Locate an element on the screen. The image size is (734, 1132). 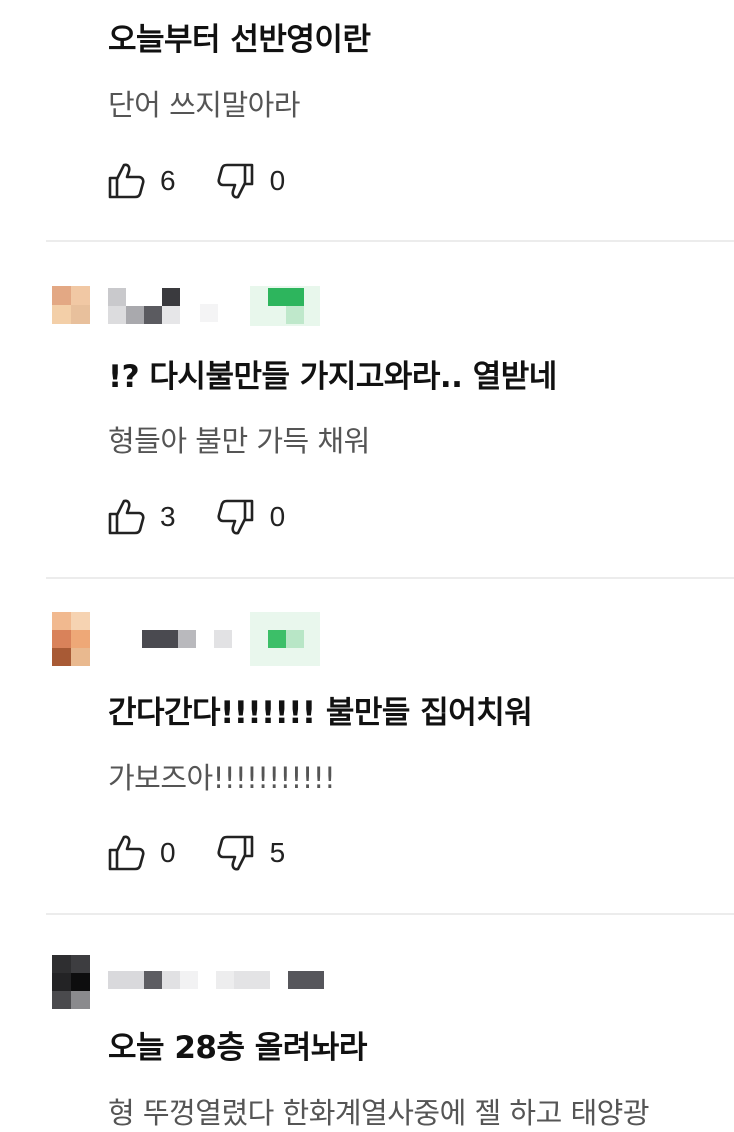
comment-actions: 6 0 is located at coordinates (195, 181).